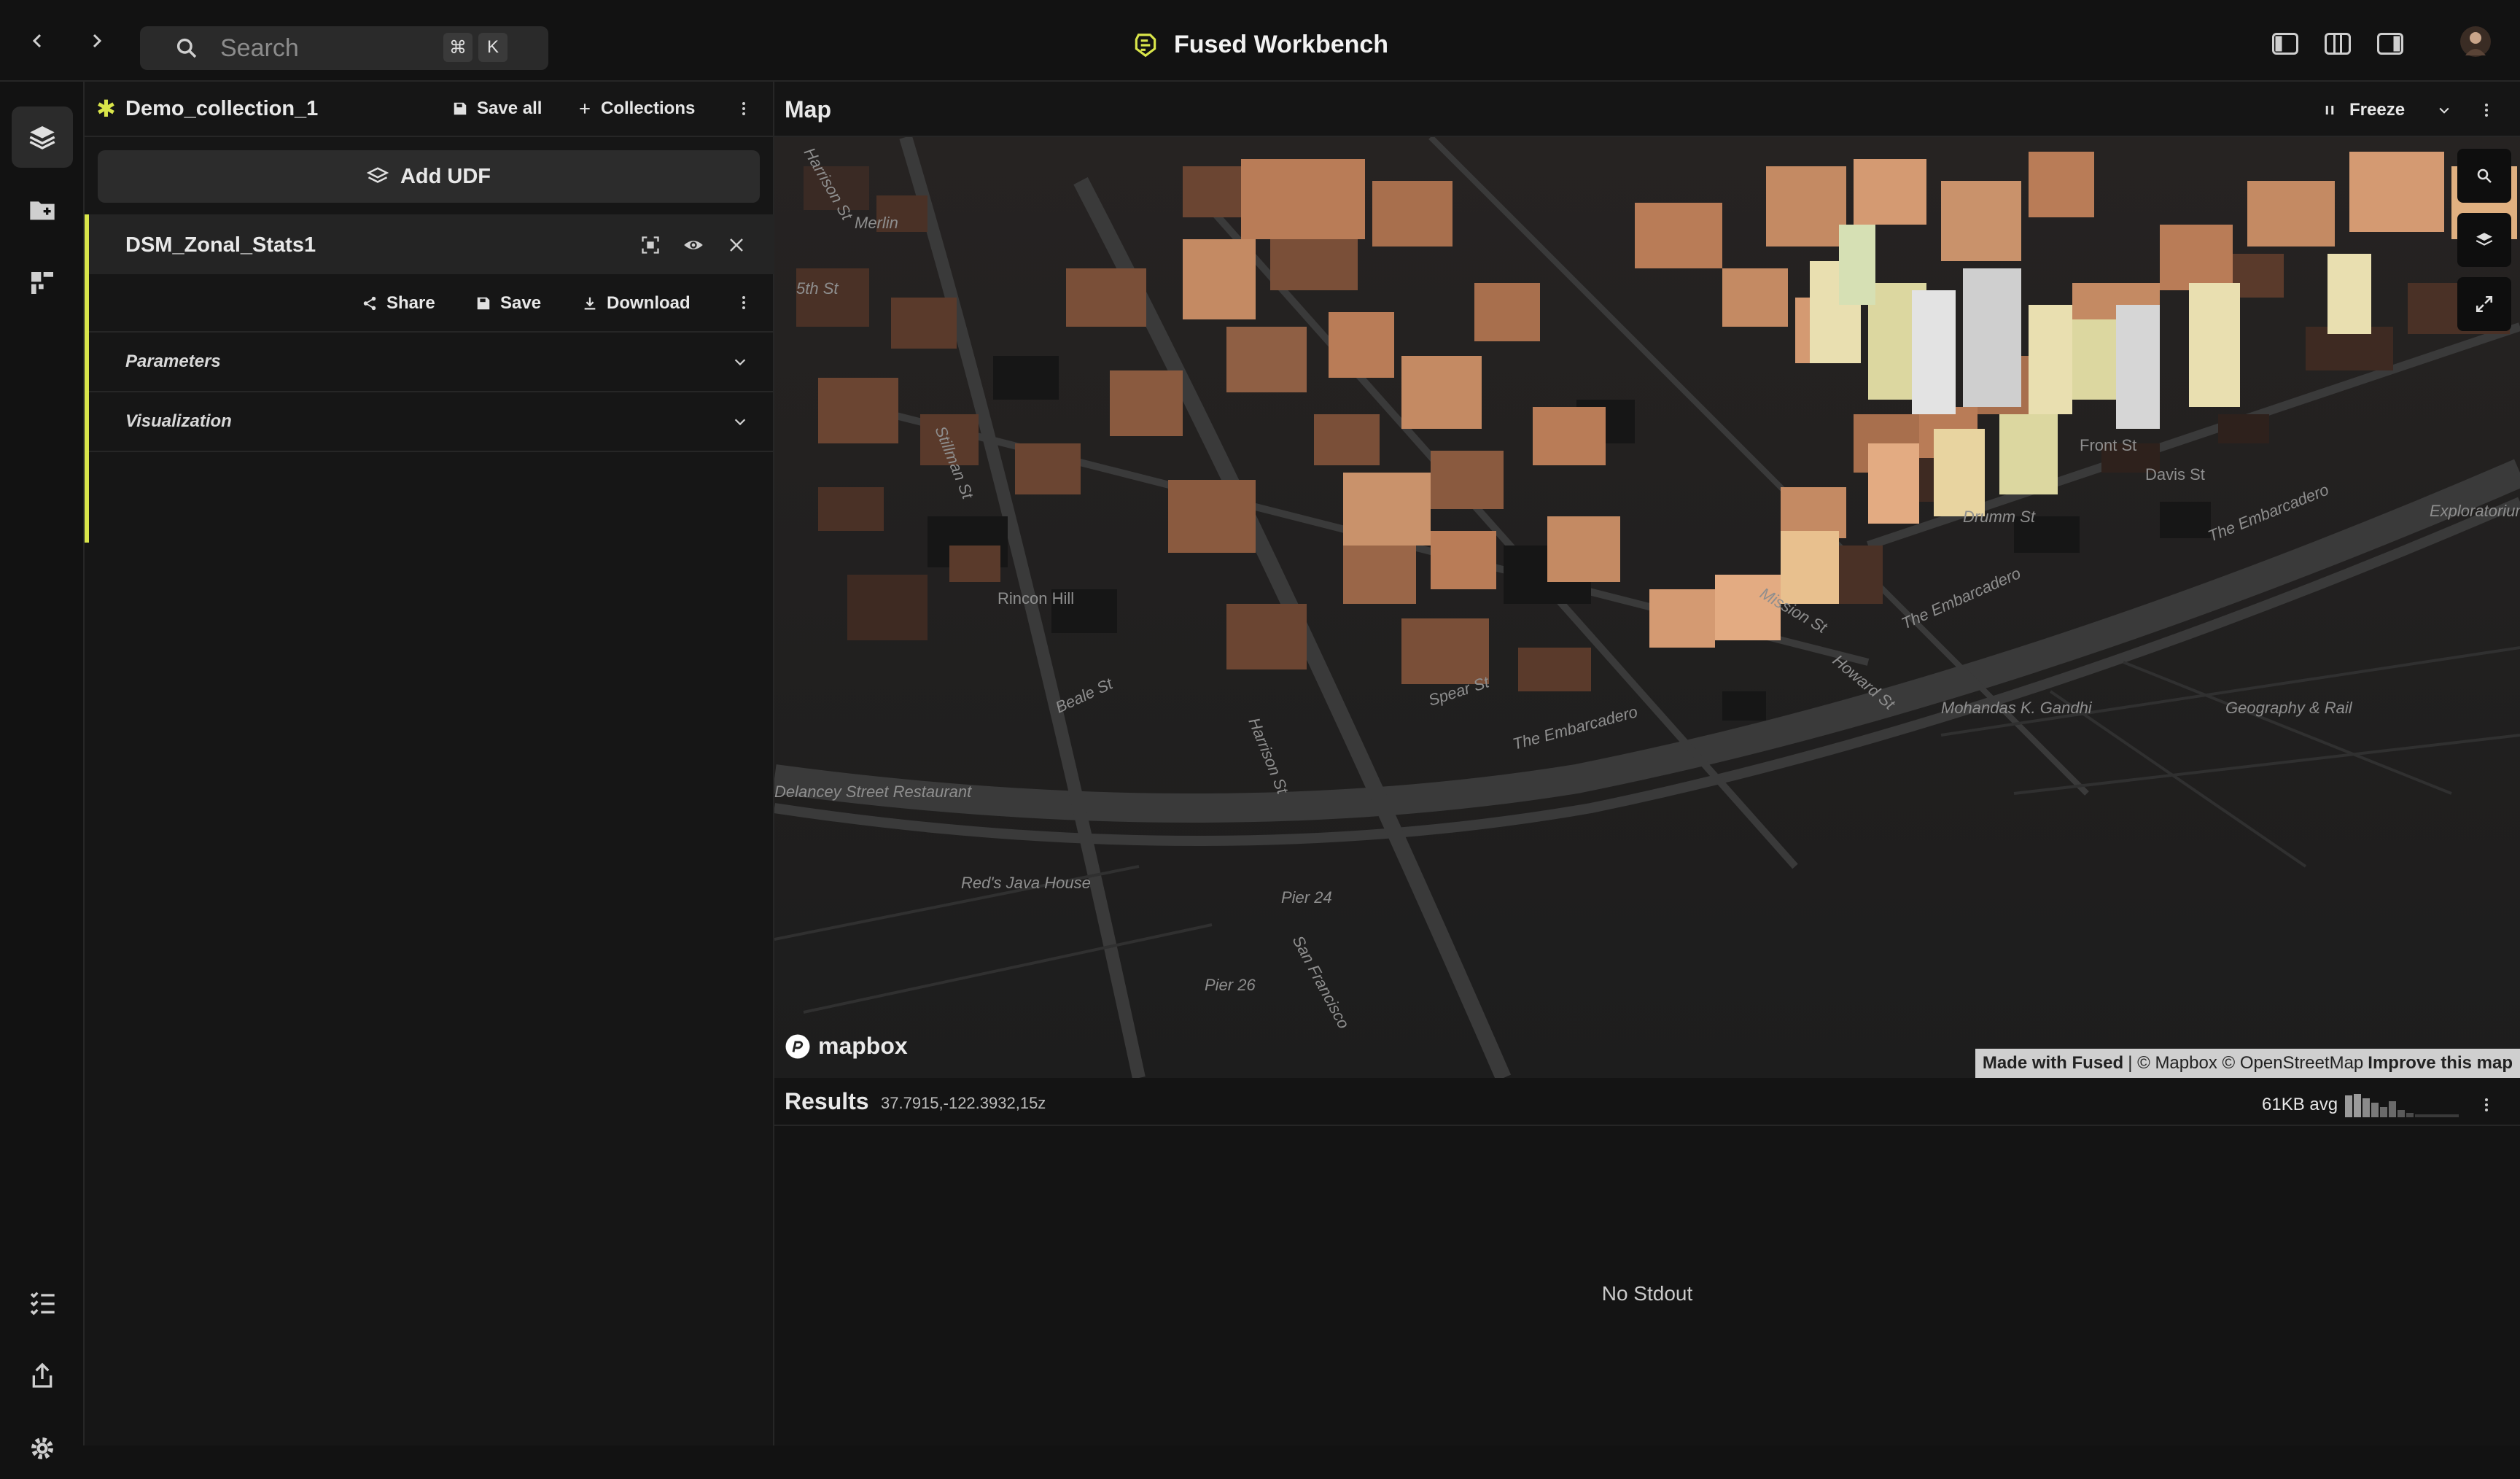 This screenshot has height=1479, width=2520. What do you see at coordinates (797, 1046) in the screenshot?
I see `mapbox-logo-icon` at bounding box center [797, 1046].